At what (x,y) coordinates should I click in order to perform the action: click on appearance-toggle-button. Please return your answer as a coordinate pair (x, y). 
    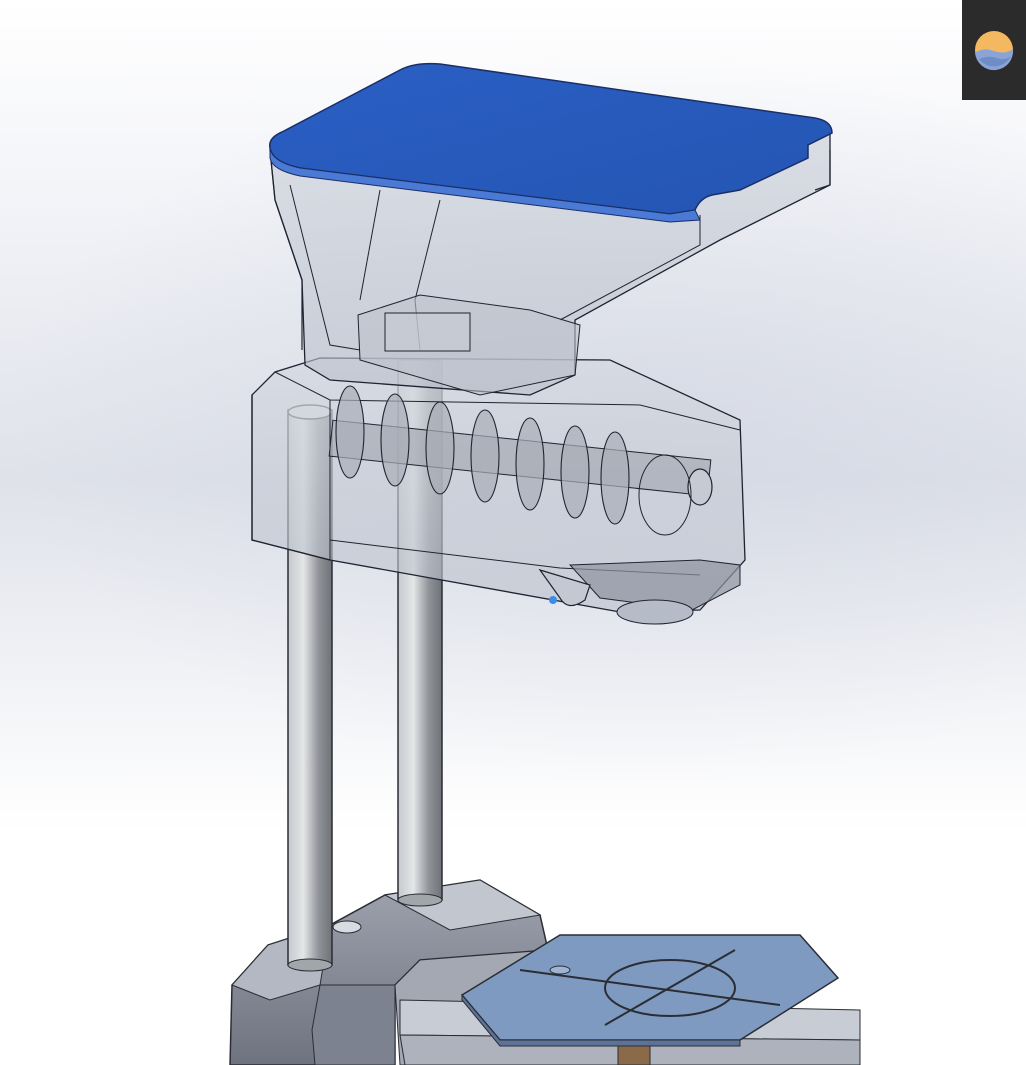
    Looking at the image, I should click on (994, 50).